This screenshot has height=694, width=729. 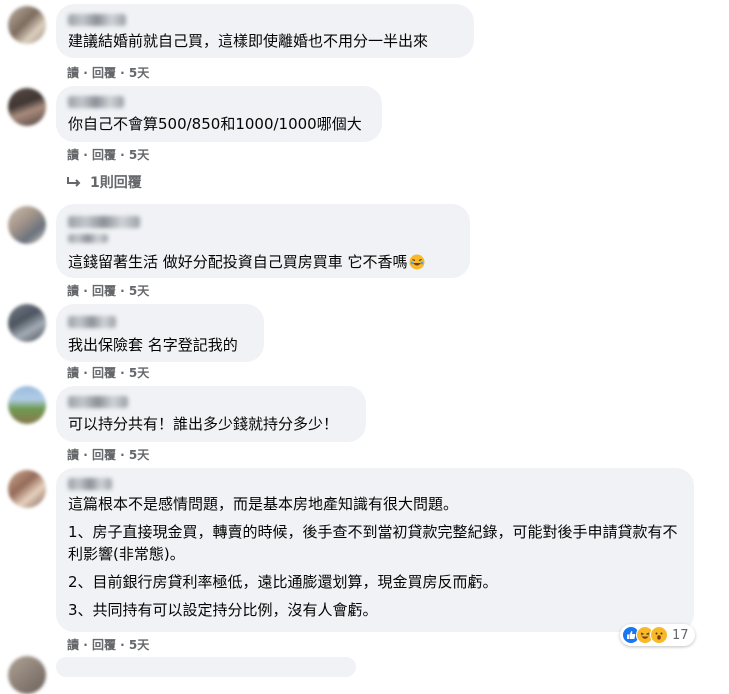 I want to click on comment-paragraph: 這篇根本不是感情問題，而是基本房地產知識有很大問題。, so click(x=263, y=504).